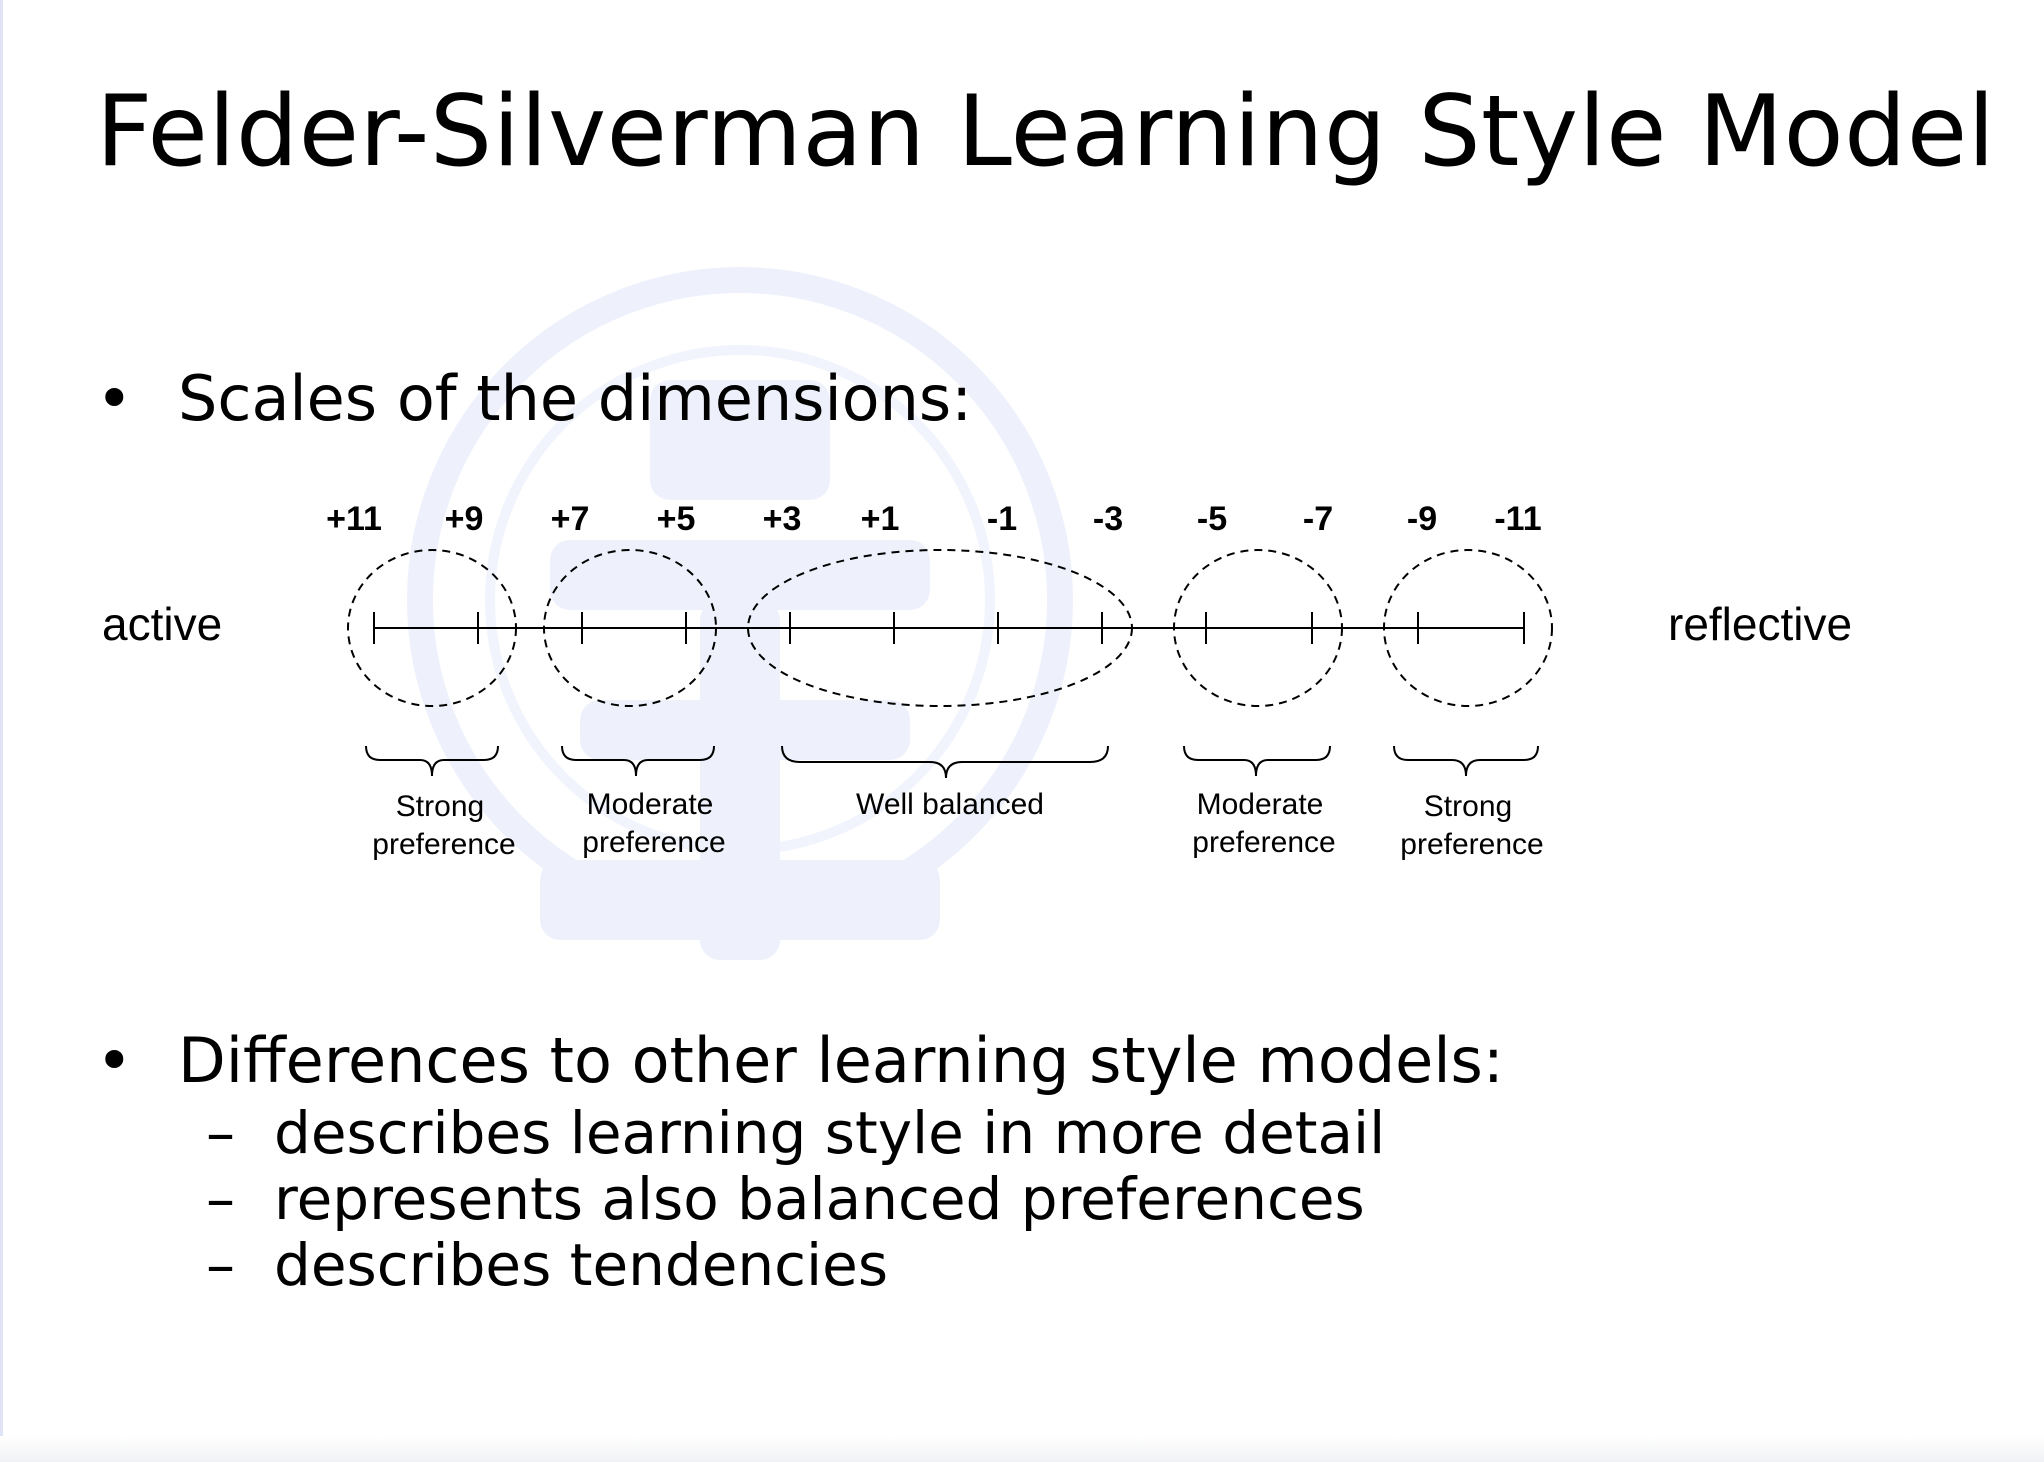 The height and width of the screenshot is (1462, 2044). What do you see at coordinates (1760, 624) in the screenshot?
I see `scale-right-label: reflective` at bounding box center [1760, 624].